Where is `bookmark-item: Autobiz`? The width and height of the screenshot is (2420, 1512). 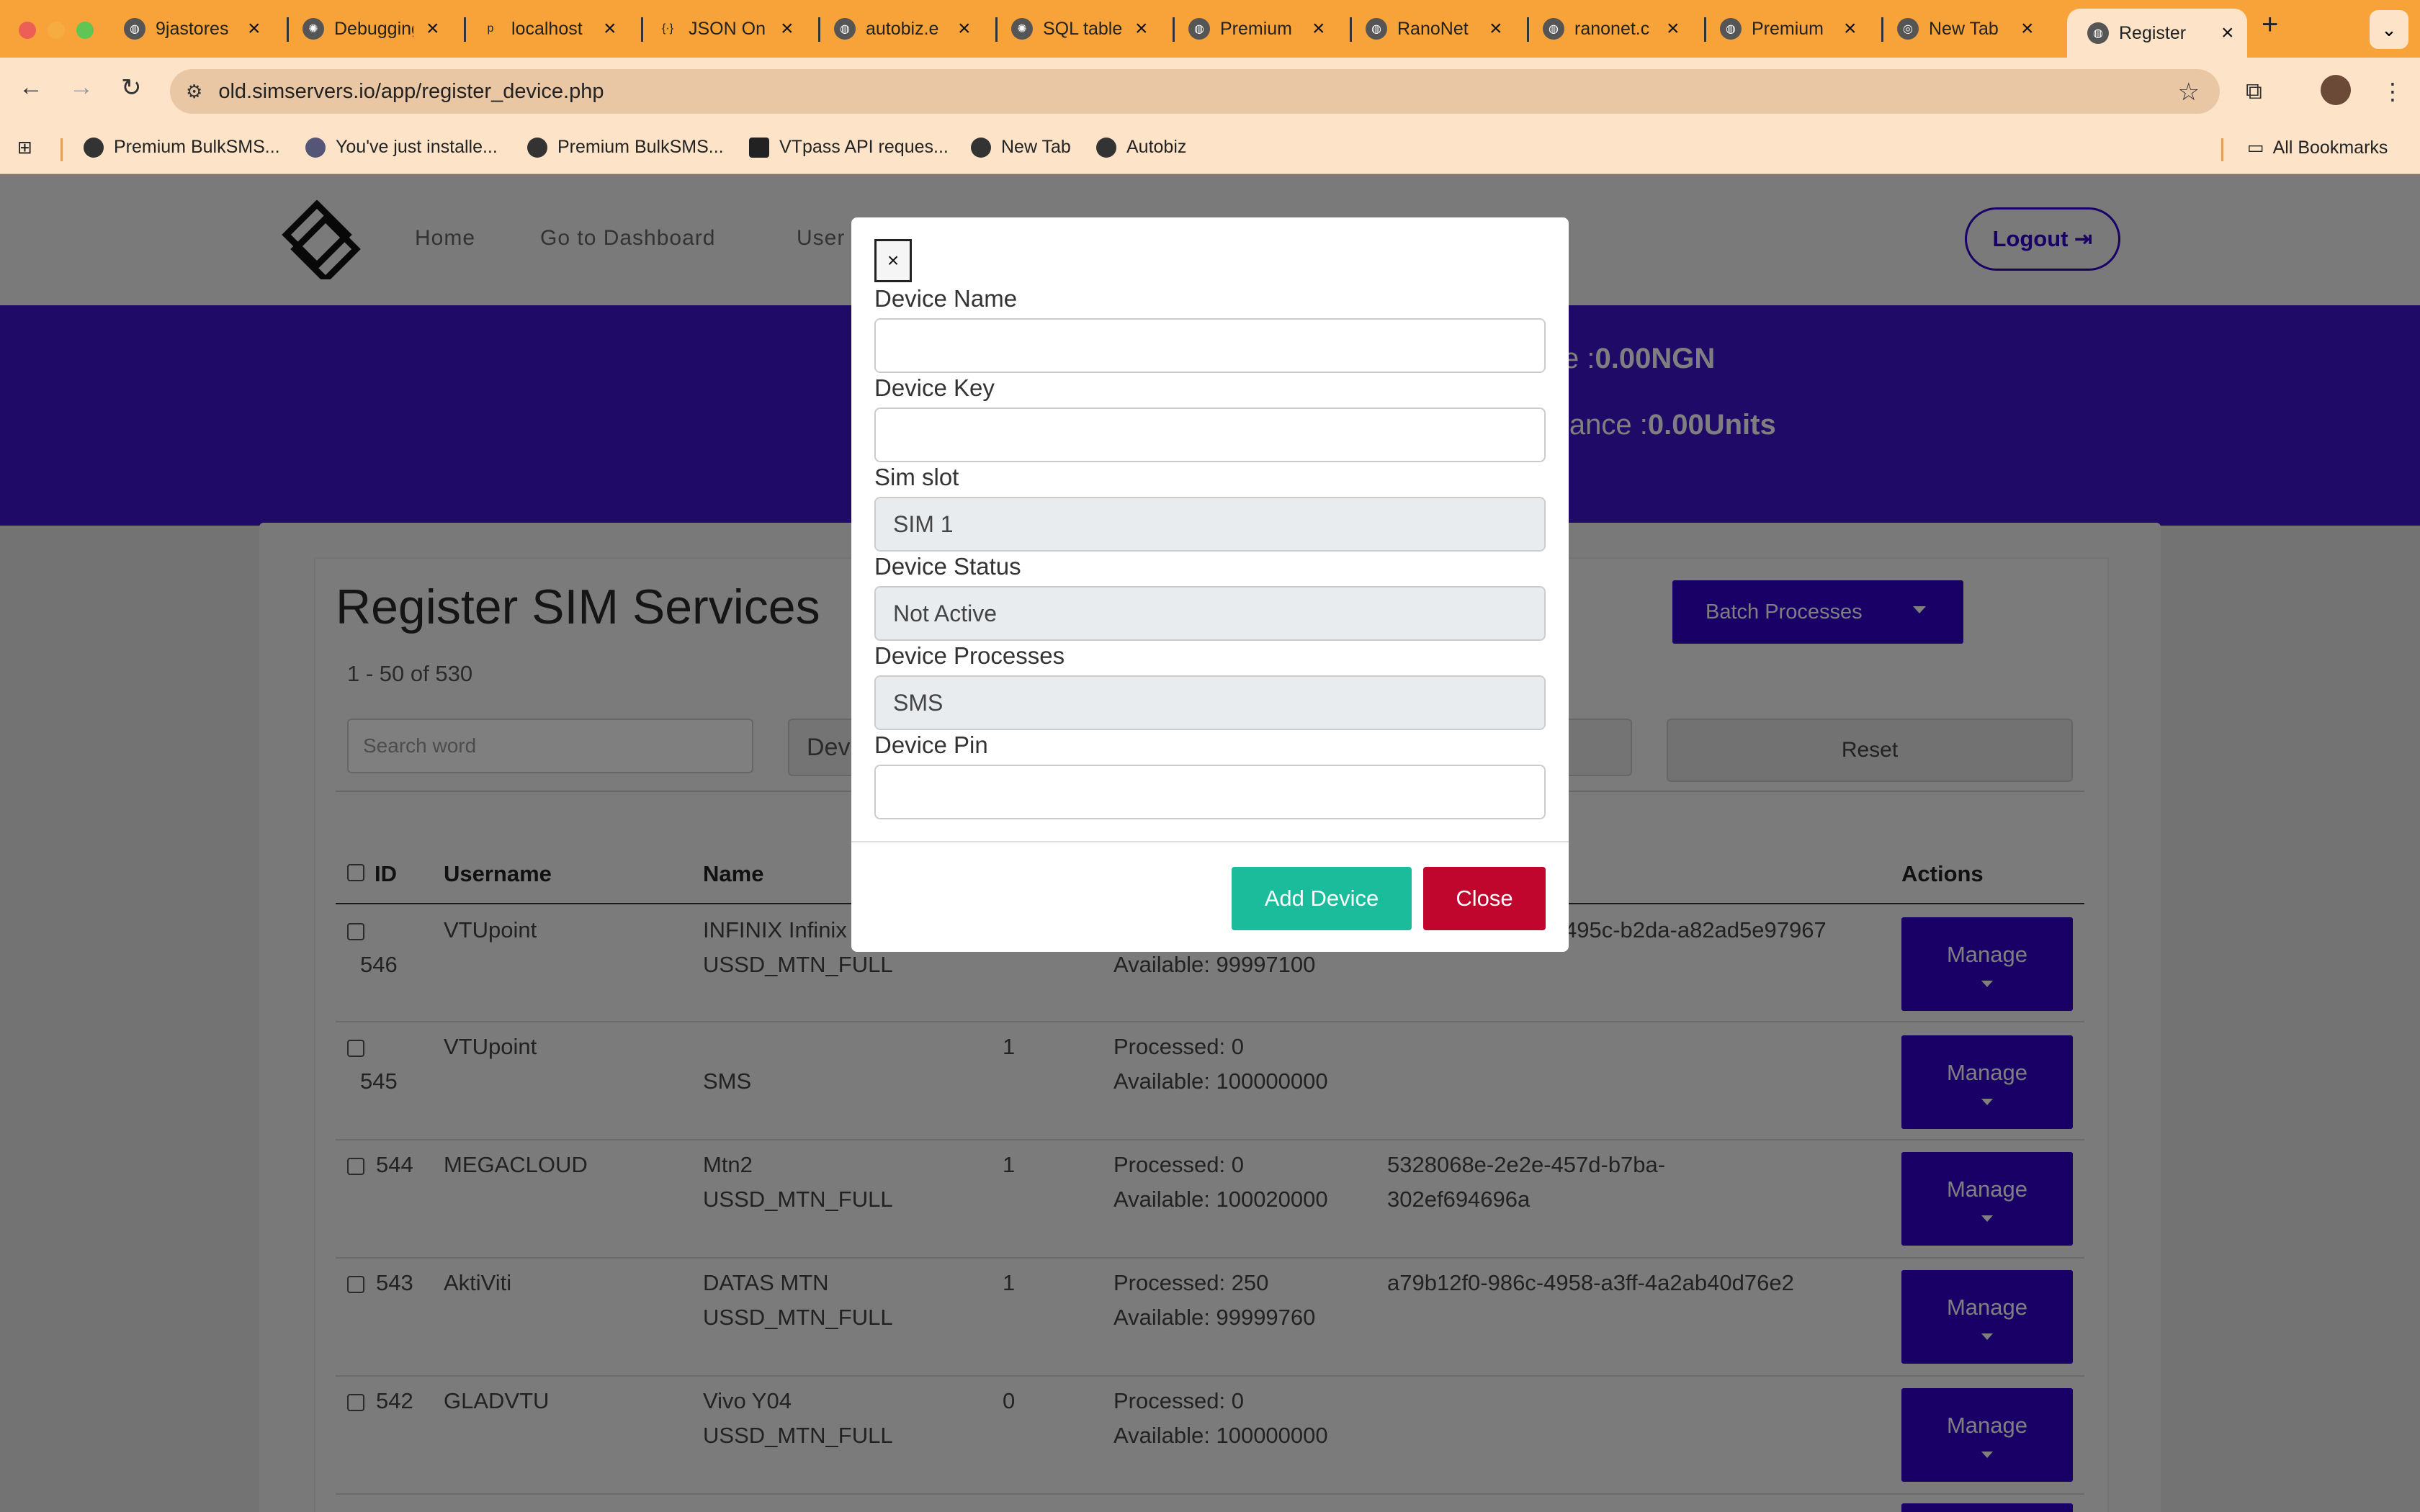 bookmark-item: Autobiz is located at coordinates (1141, 147).